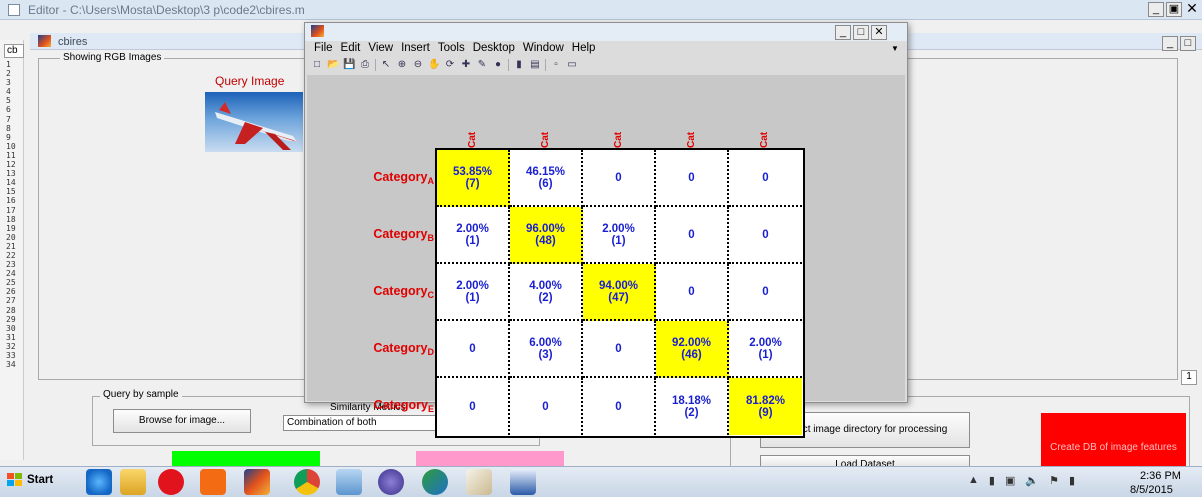 The width and height of the screenshot is (1202, 497). I want to click on figure-menubar: File Edit View Insert Tools Desktop Window Help, so click(458, 48).